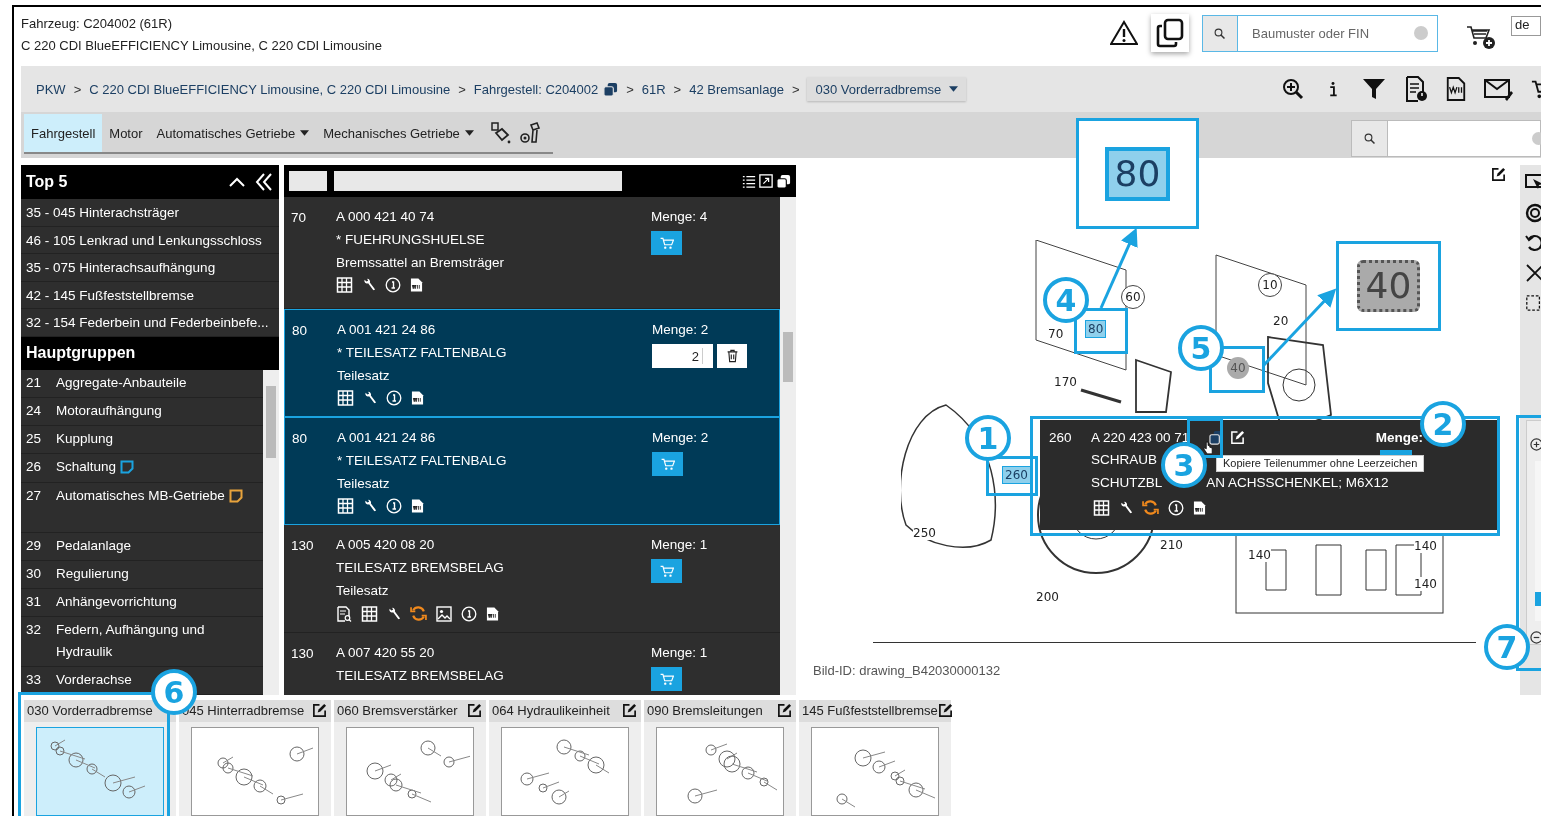  What do you see at coordinates (536, 89) in the screenshot?
I see `breadcrumb-link: Fahrgestell: C204002` at bounding box center [536, 89].